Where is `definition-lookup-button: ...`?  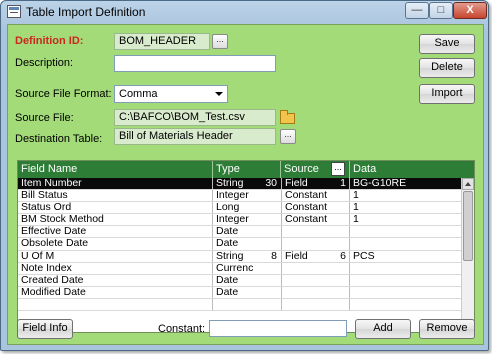
definition-lookup-button: ... is located at coordinates (220, 41).